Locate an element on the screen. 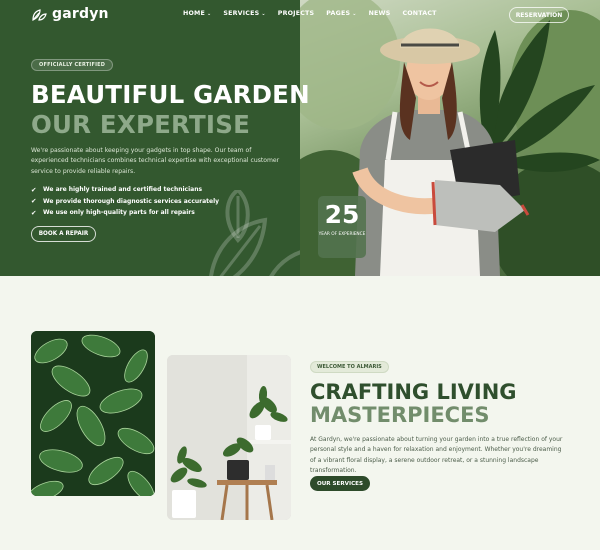 The height and width of the screenshot is (550, 600). leaf-logo-icon is located at coordinates (39, 15).